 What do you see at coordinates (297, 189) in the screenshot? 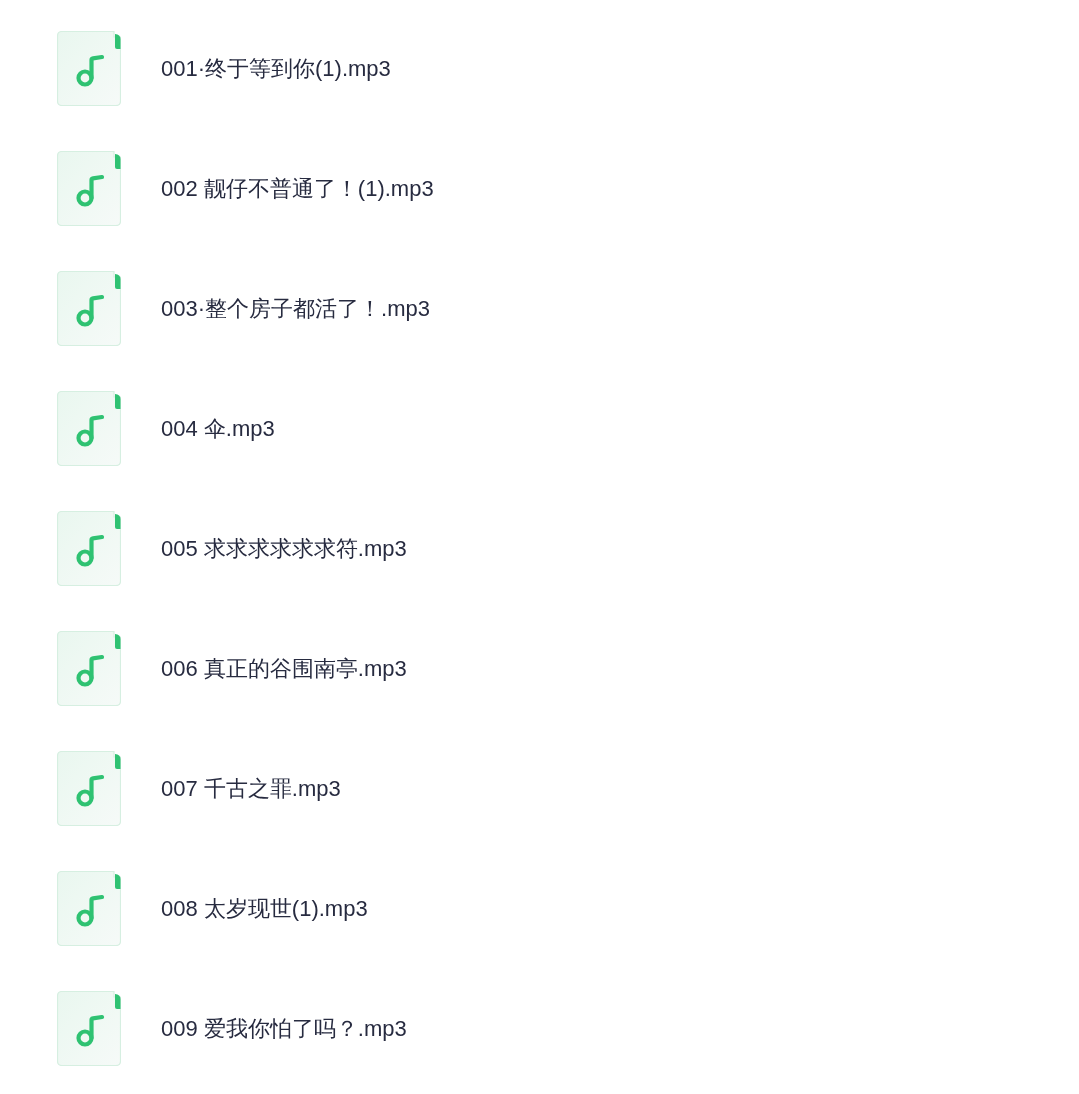
I see `file-name: 002 靓仔不普通了！(1).mp3` at bounding box center [297, 189].